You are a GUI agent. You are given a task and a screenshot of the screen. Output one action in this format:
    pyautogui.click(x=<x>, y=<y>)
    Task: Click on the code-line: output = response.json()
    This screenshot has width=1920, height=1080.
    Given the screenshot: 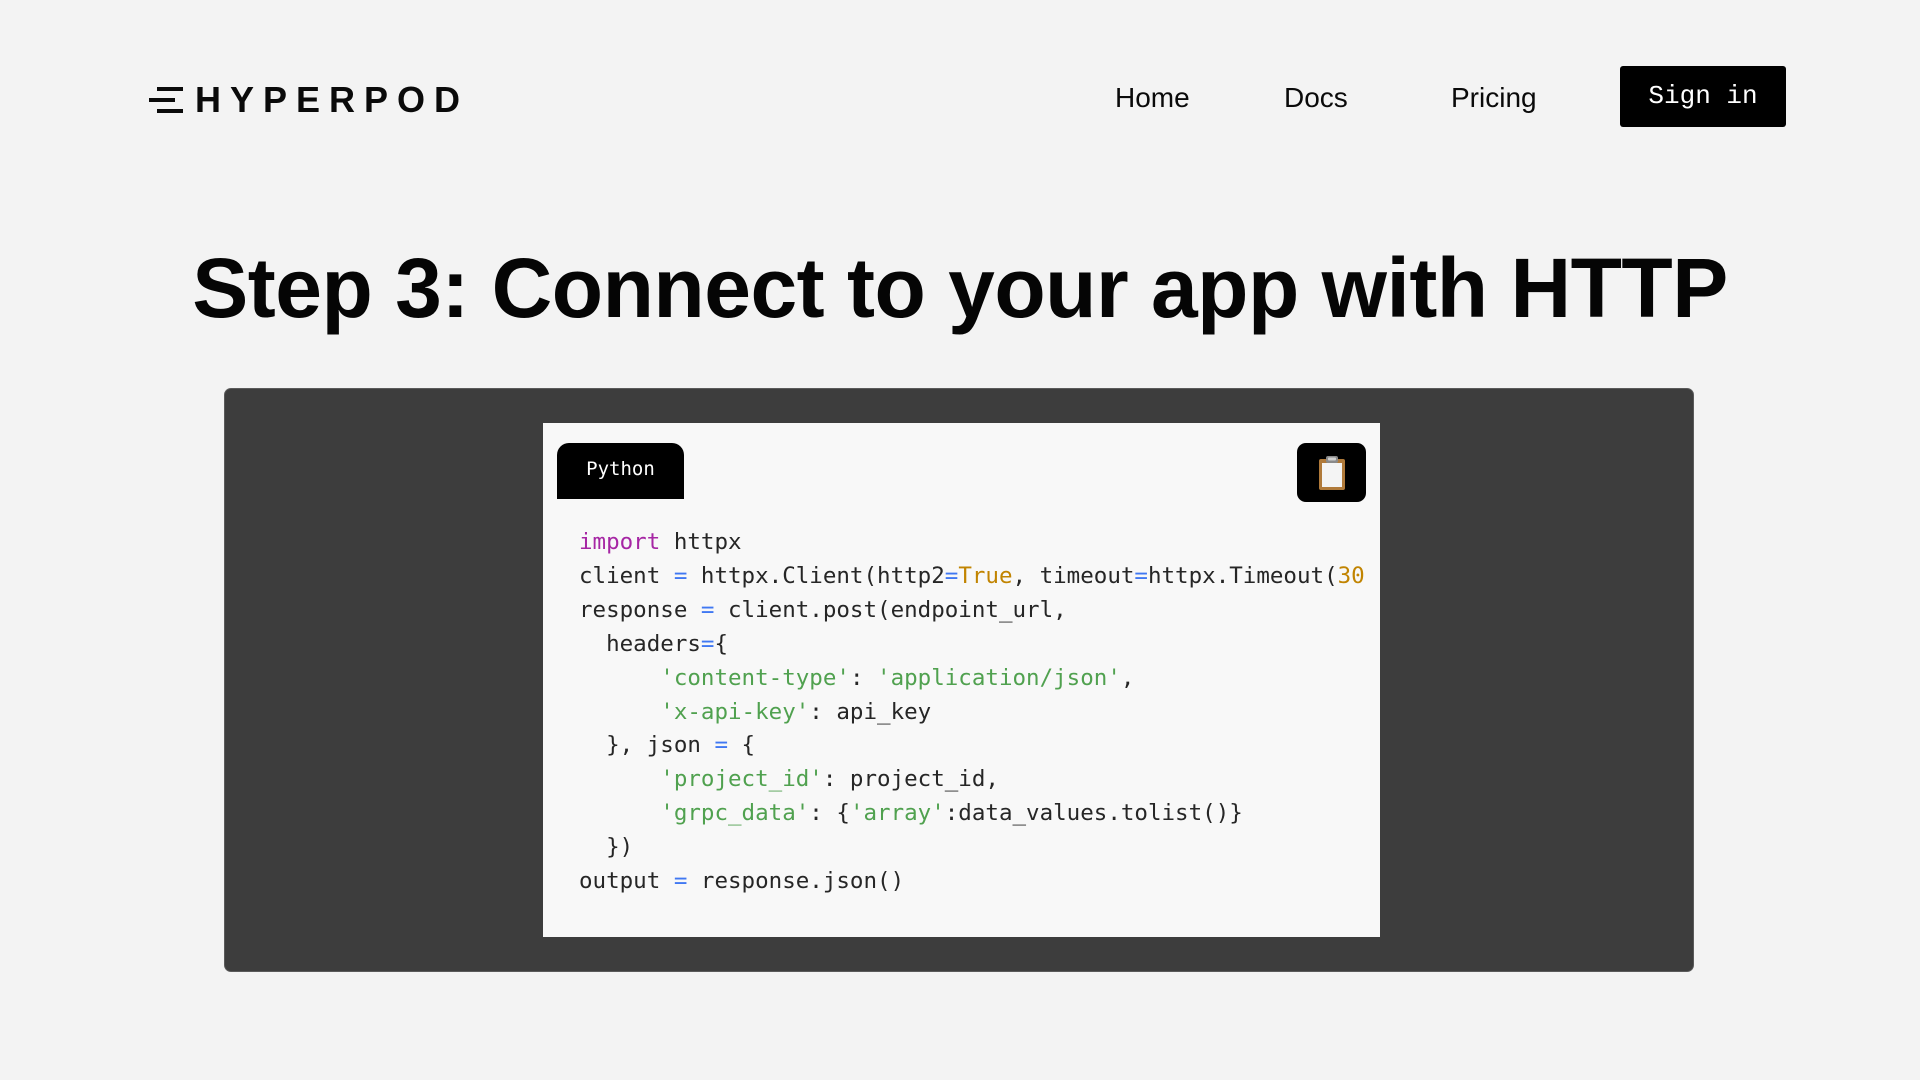 What is the action you would take?
    pyautogui.click(x=972, y=882)
    